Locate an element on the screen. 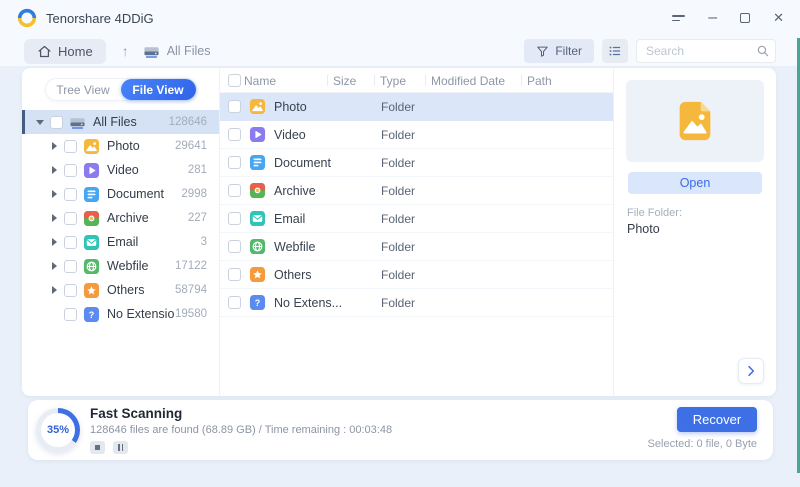 The image size is (800, 487). sidebar-item-video: Video 281 is located at coordinates (120, 170).